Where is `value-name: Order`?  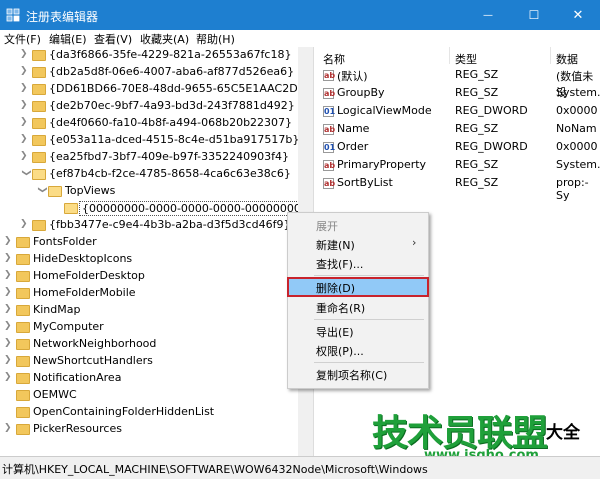
value-name: Order is located at coordinates (353, 146).